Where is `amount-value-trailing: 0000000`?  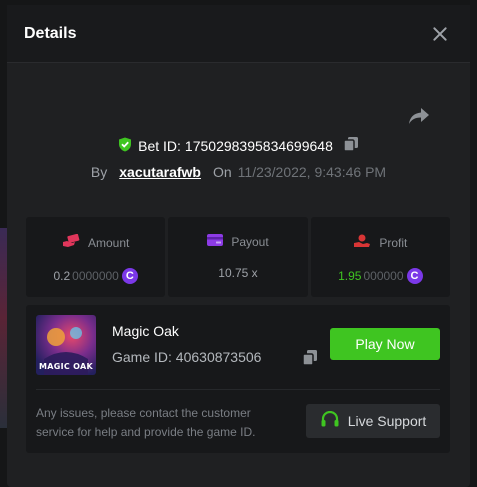 amount-value-trailing: 0000000 is located at coordinates (95, 276).